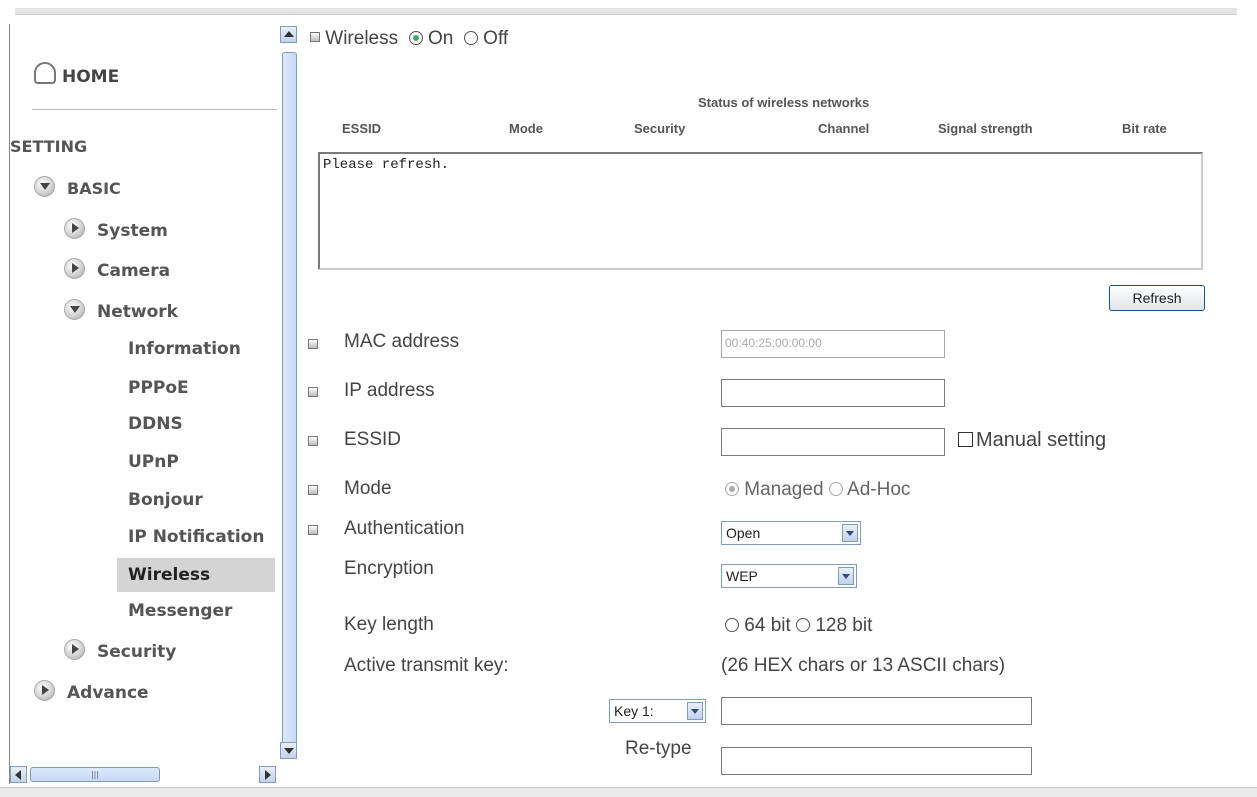 Image resolution: width=1257 pixels, height=797 pixels. I want to click on wireless-title: Wireless, so click(362, 38).